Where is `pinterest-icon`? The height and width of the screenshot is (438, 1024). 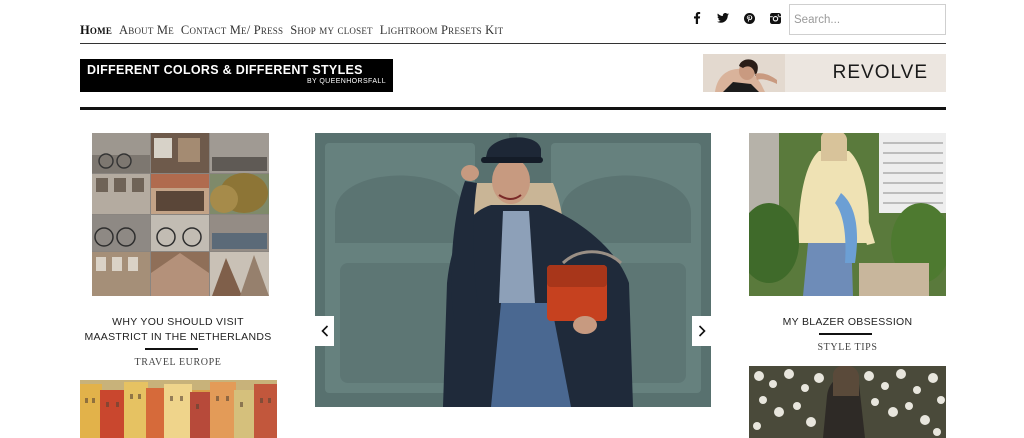
pinterest-icon is located at coordinates (749, 18).